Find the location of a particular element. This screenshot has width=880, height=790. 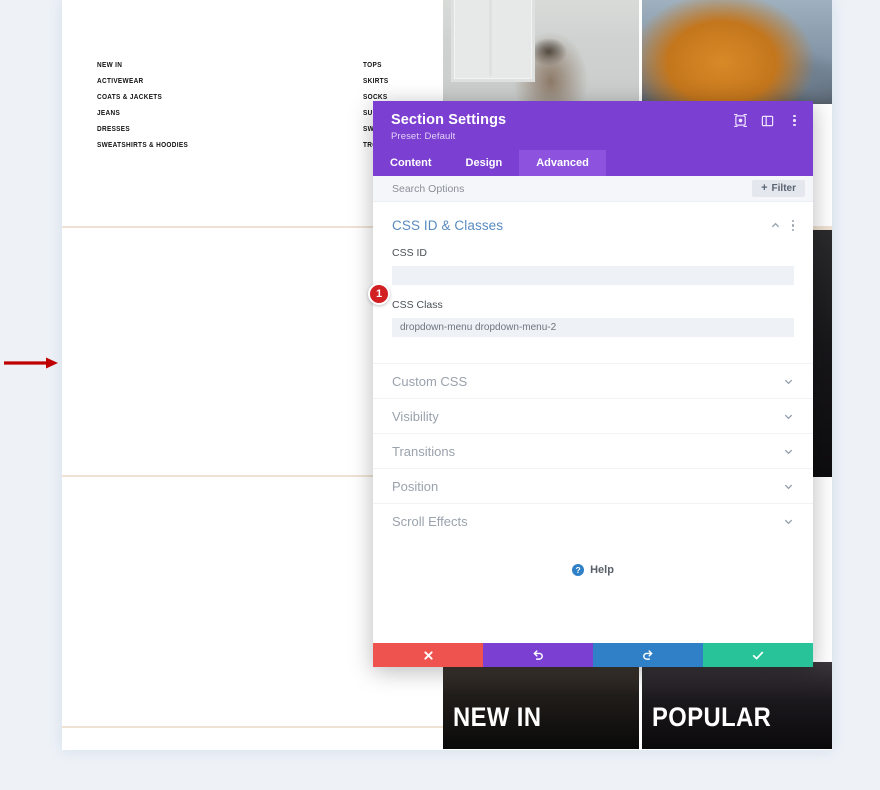

undo-button is located at coordinates (538, 655).